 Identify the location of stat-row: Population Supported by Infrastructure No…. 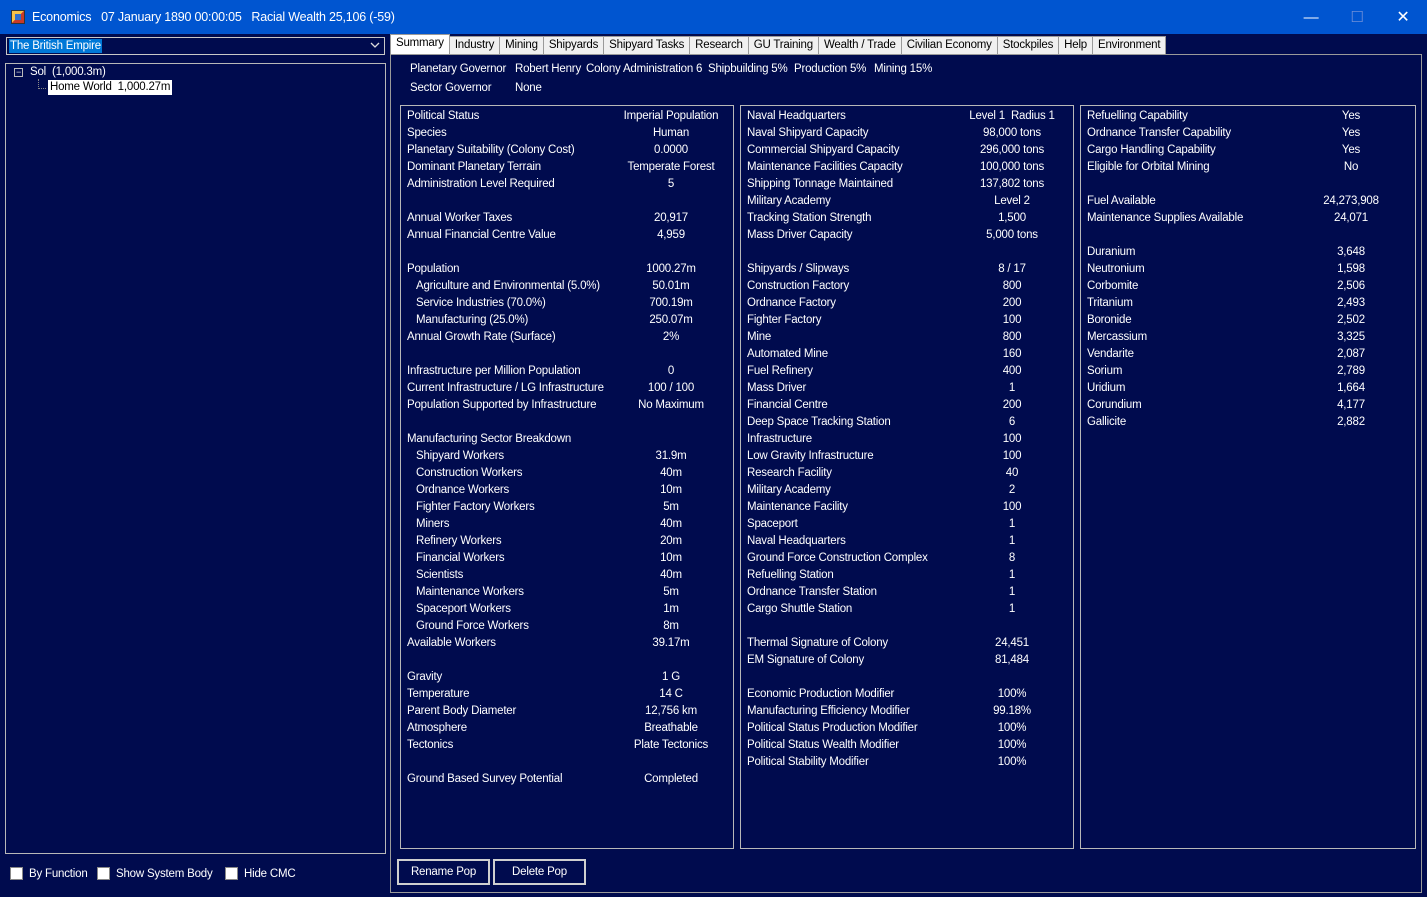
(567, 405).